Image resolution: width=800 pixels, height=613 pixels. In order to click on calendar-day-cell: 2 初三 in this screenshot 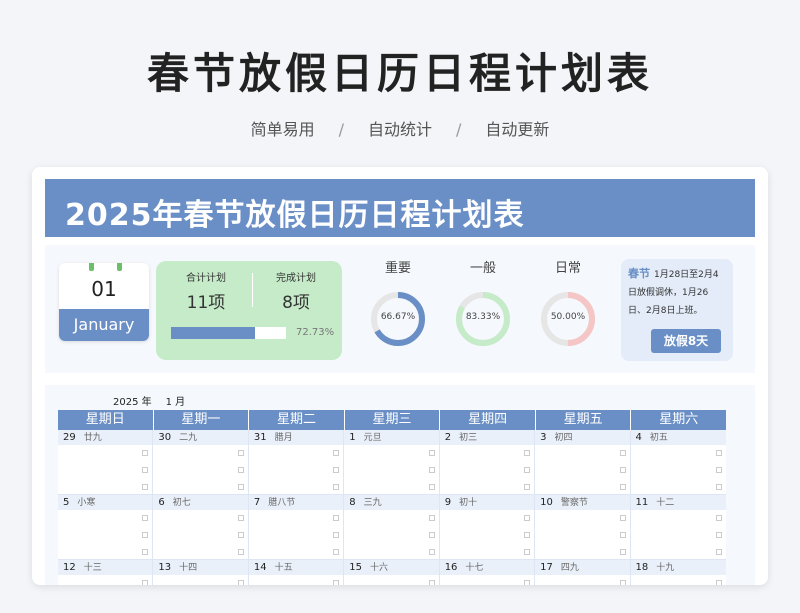, I will do `click(487, 462)`.